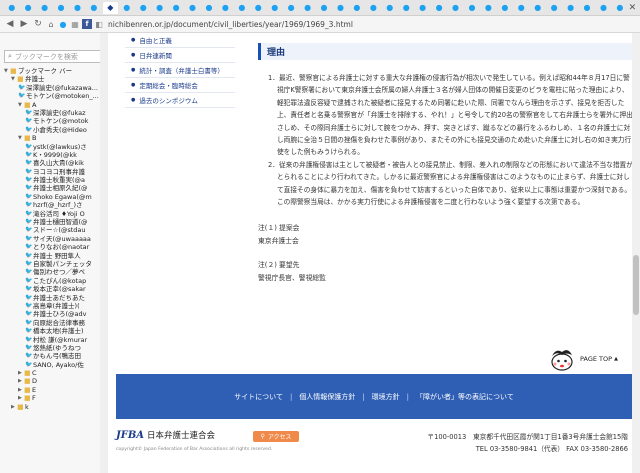 This screenshot has height=473, width=640. I want to click on footer-link-environment: 環境方針, so click(386, 397).